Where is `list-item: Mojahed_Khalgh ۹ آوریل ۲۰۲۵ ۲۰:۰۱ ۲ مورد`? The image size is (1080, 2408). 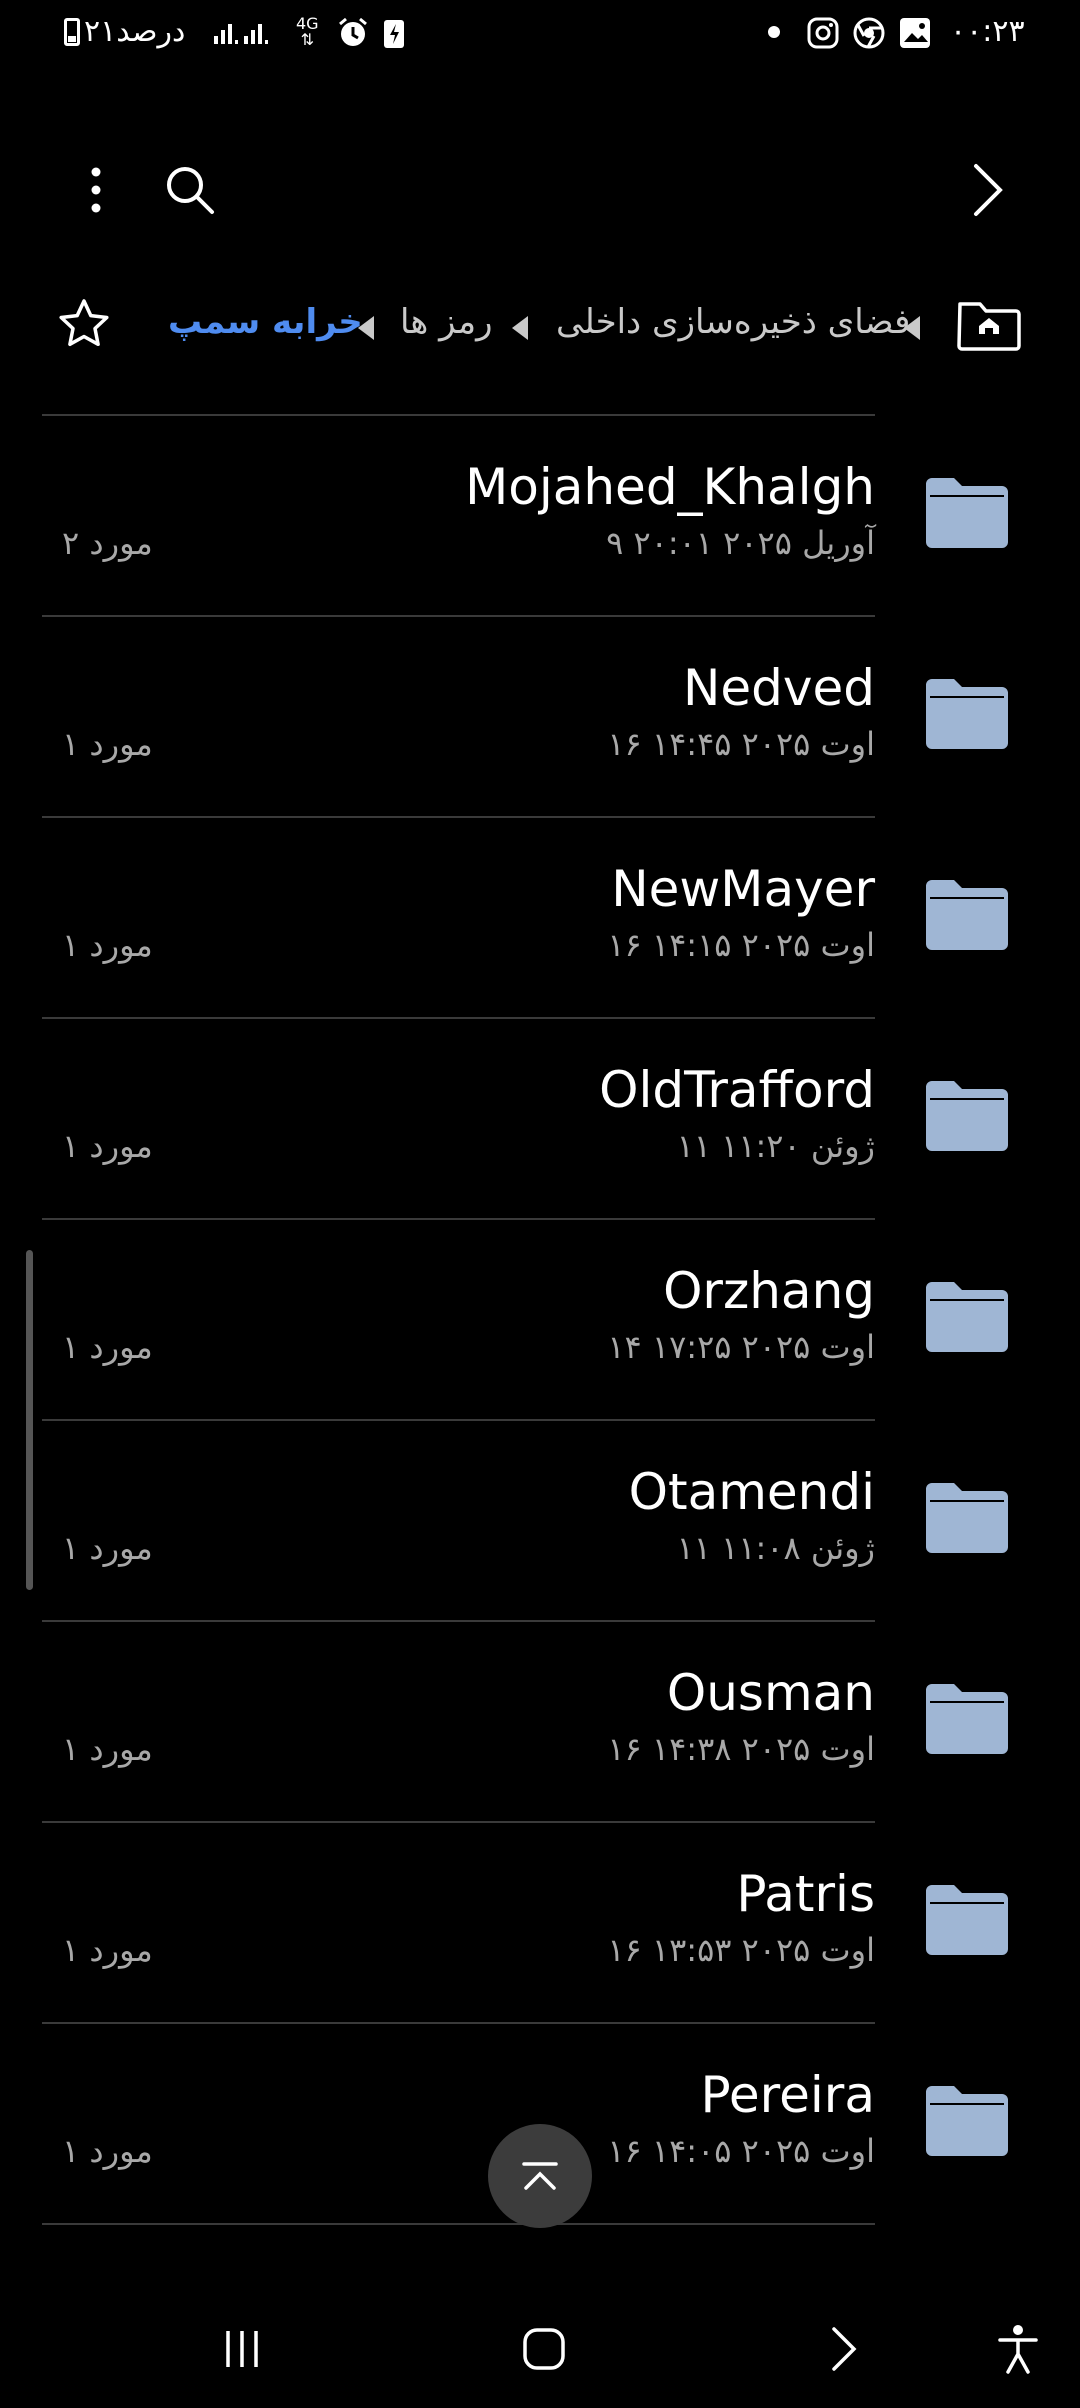 list-item: Mojahed_Khalgh ۹ آوریل ۲۰۲۵ ۲۰:۰۱ ۲ مورد is located at coordinates (552, 514).